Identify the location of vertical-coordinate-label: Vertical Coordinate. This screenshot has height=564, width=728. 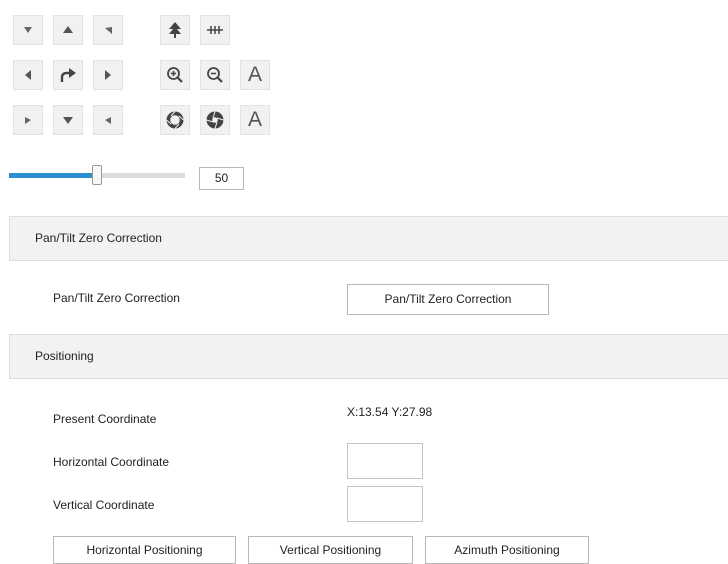
(104, 505).